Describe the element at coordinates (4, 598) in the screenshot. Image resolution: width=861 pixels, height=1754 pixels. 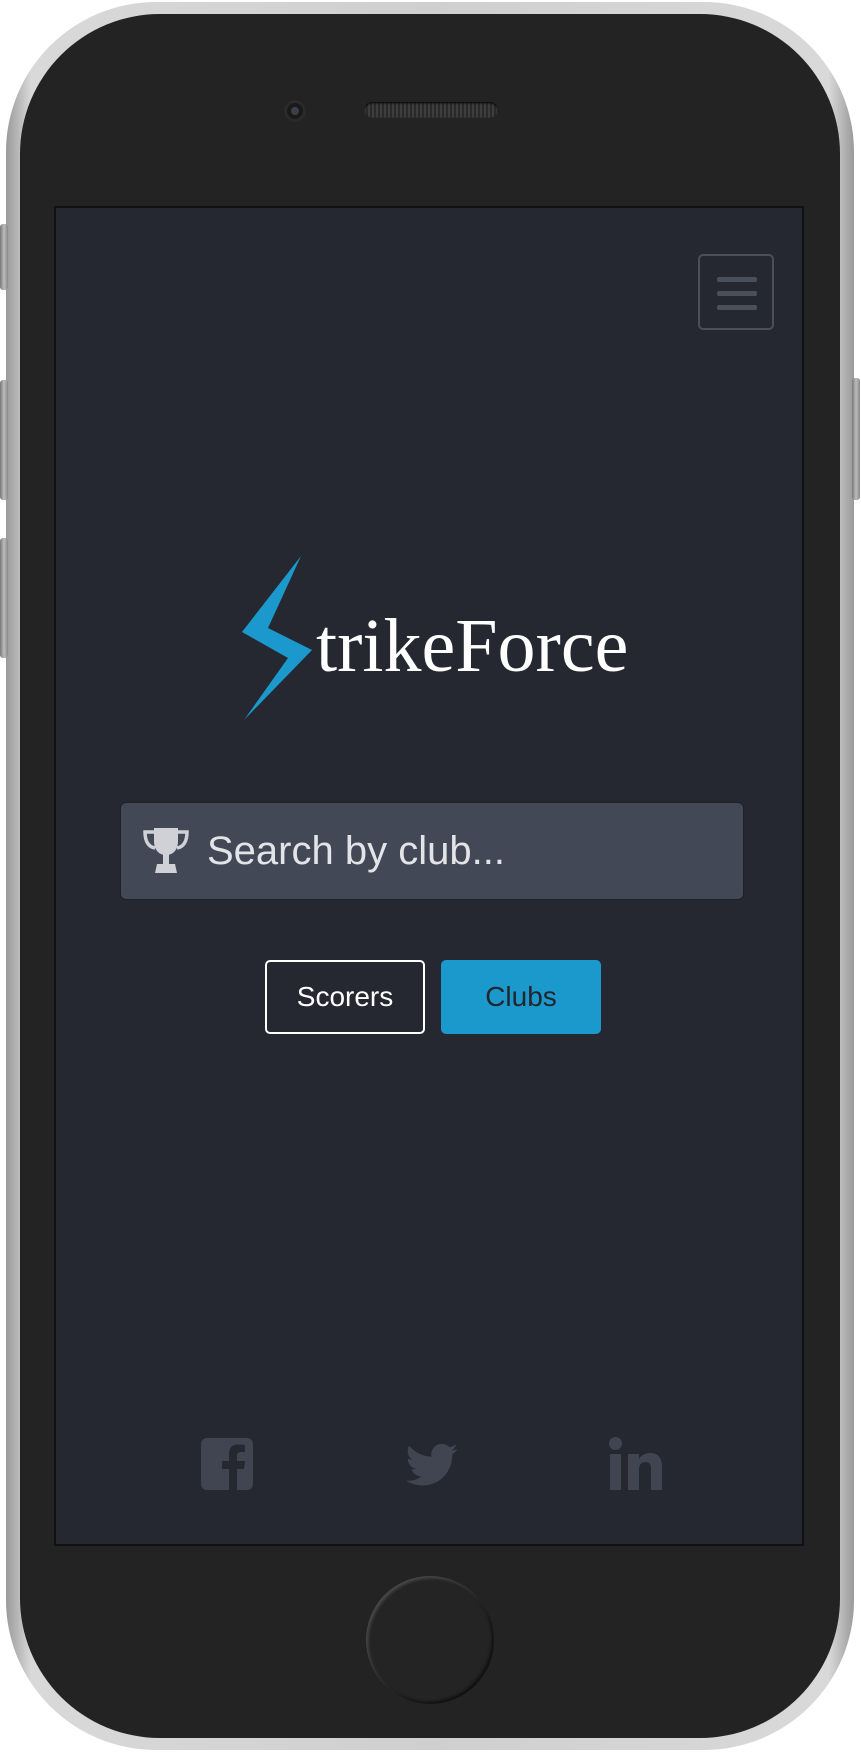
I see `volume-down-button` at that location.